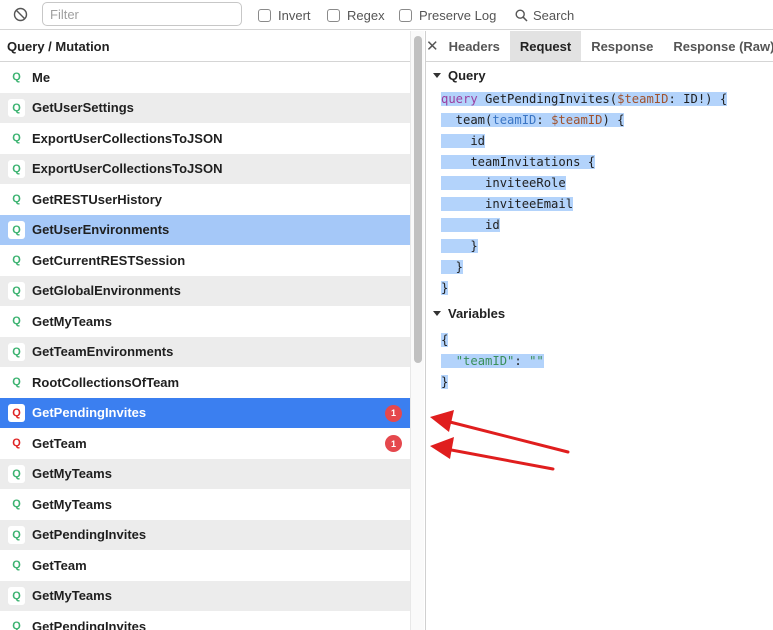 The width and height of the screenshot is (773, 630). What do you see at coordinates (554, 15) in the screenshot?
I see `search-label: Search` at bounding box center [554, 15].